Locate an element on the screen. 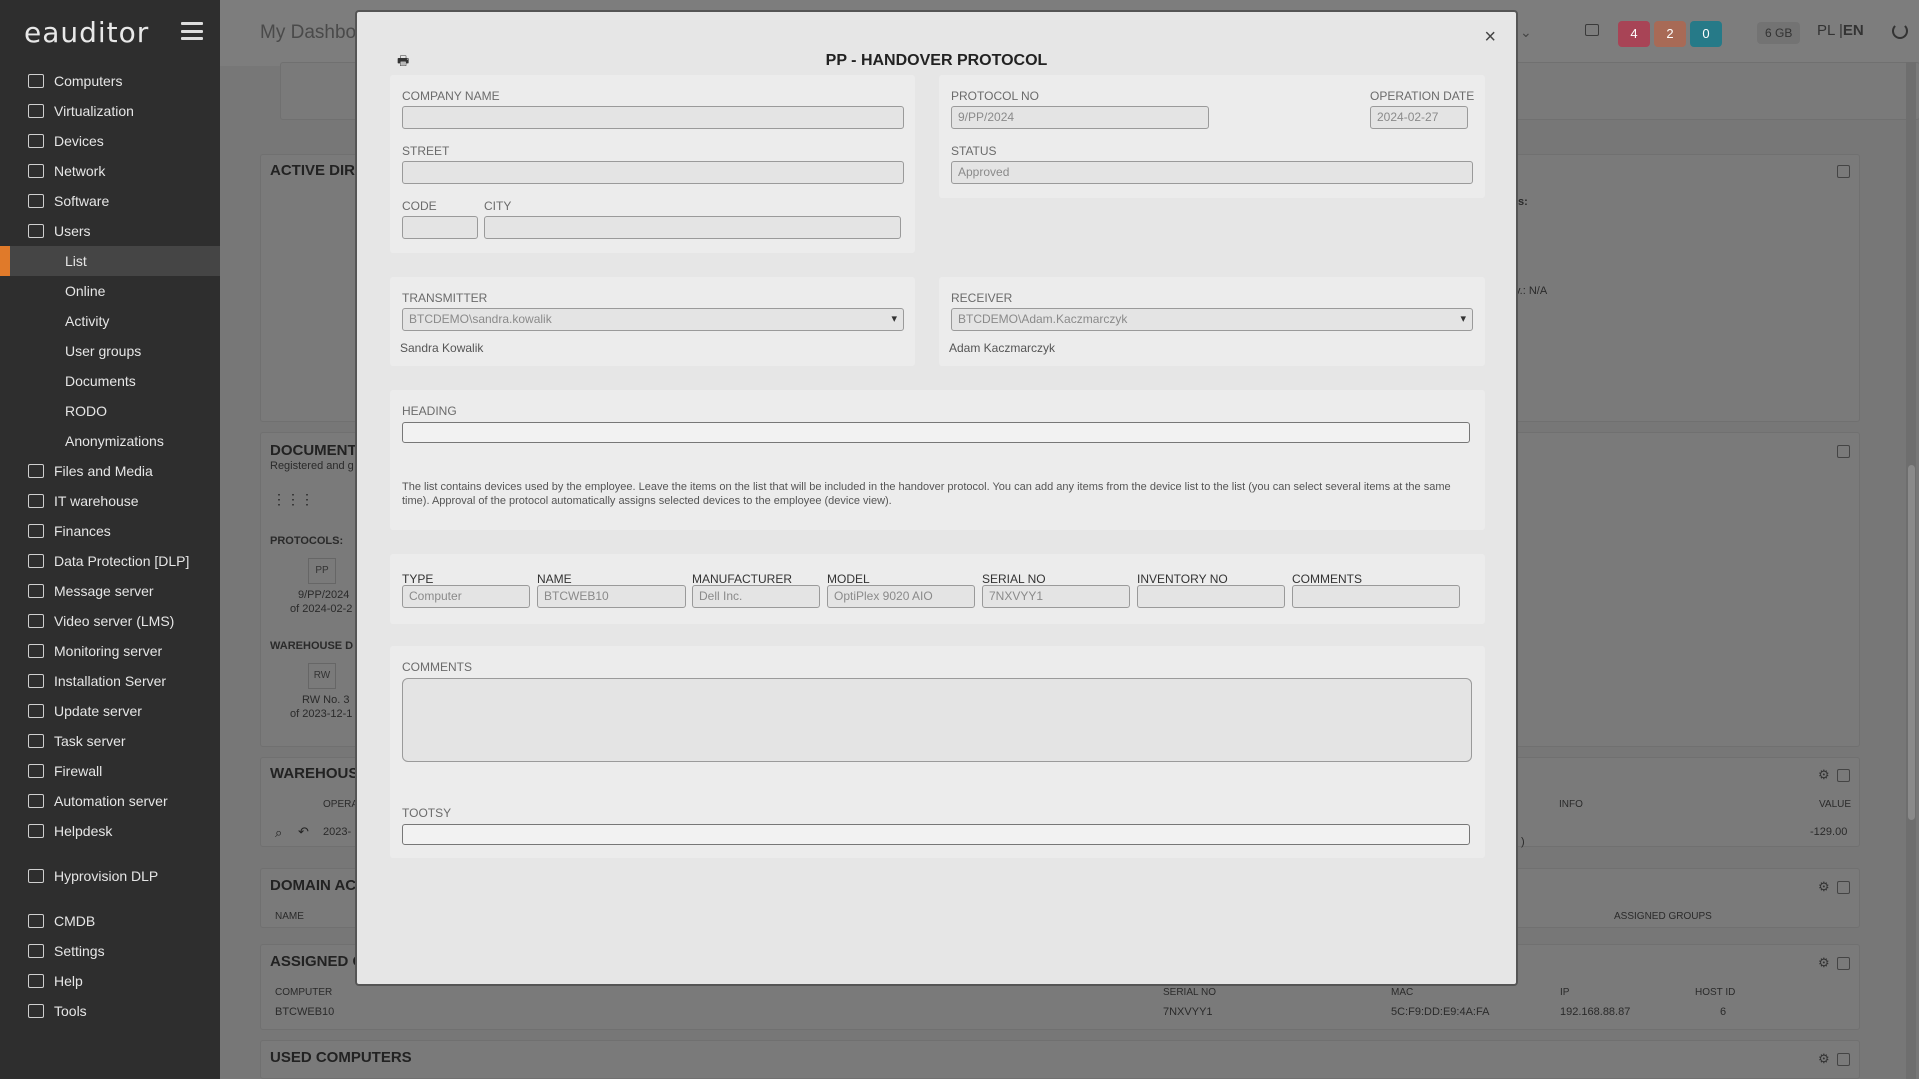 This screenshot has height=1079, width=1919. database-icon is located at coordinates (36, 921).